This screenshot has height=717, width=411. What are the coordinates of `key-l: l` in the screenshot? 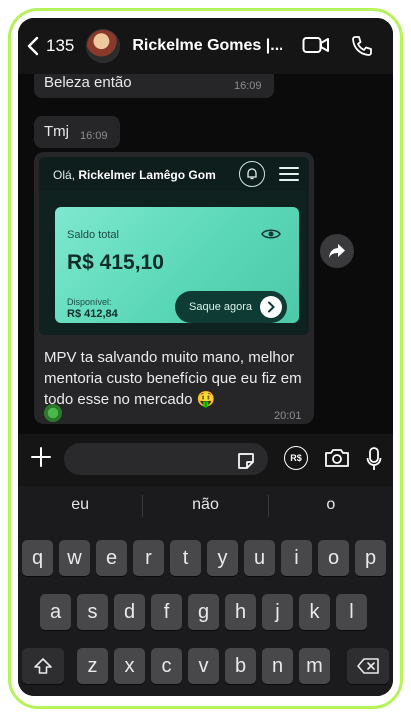 It's located at (351, 612).